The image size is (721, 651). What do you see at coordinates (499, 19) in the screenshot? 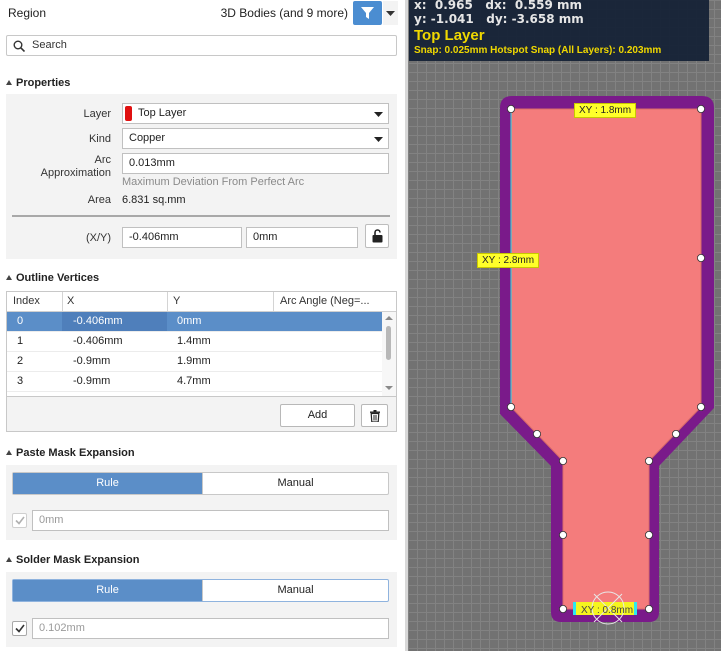
I see `hud-y-line: y: -1.041 dy: -3.658 mm` at bounding box center [499, 19].